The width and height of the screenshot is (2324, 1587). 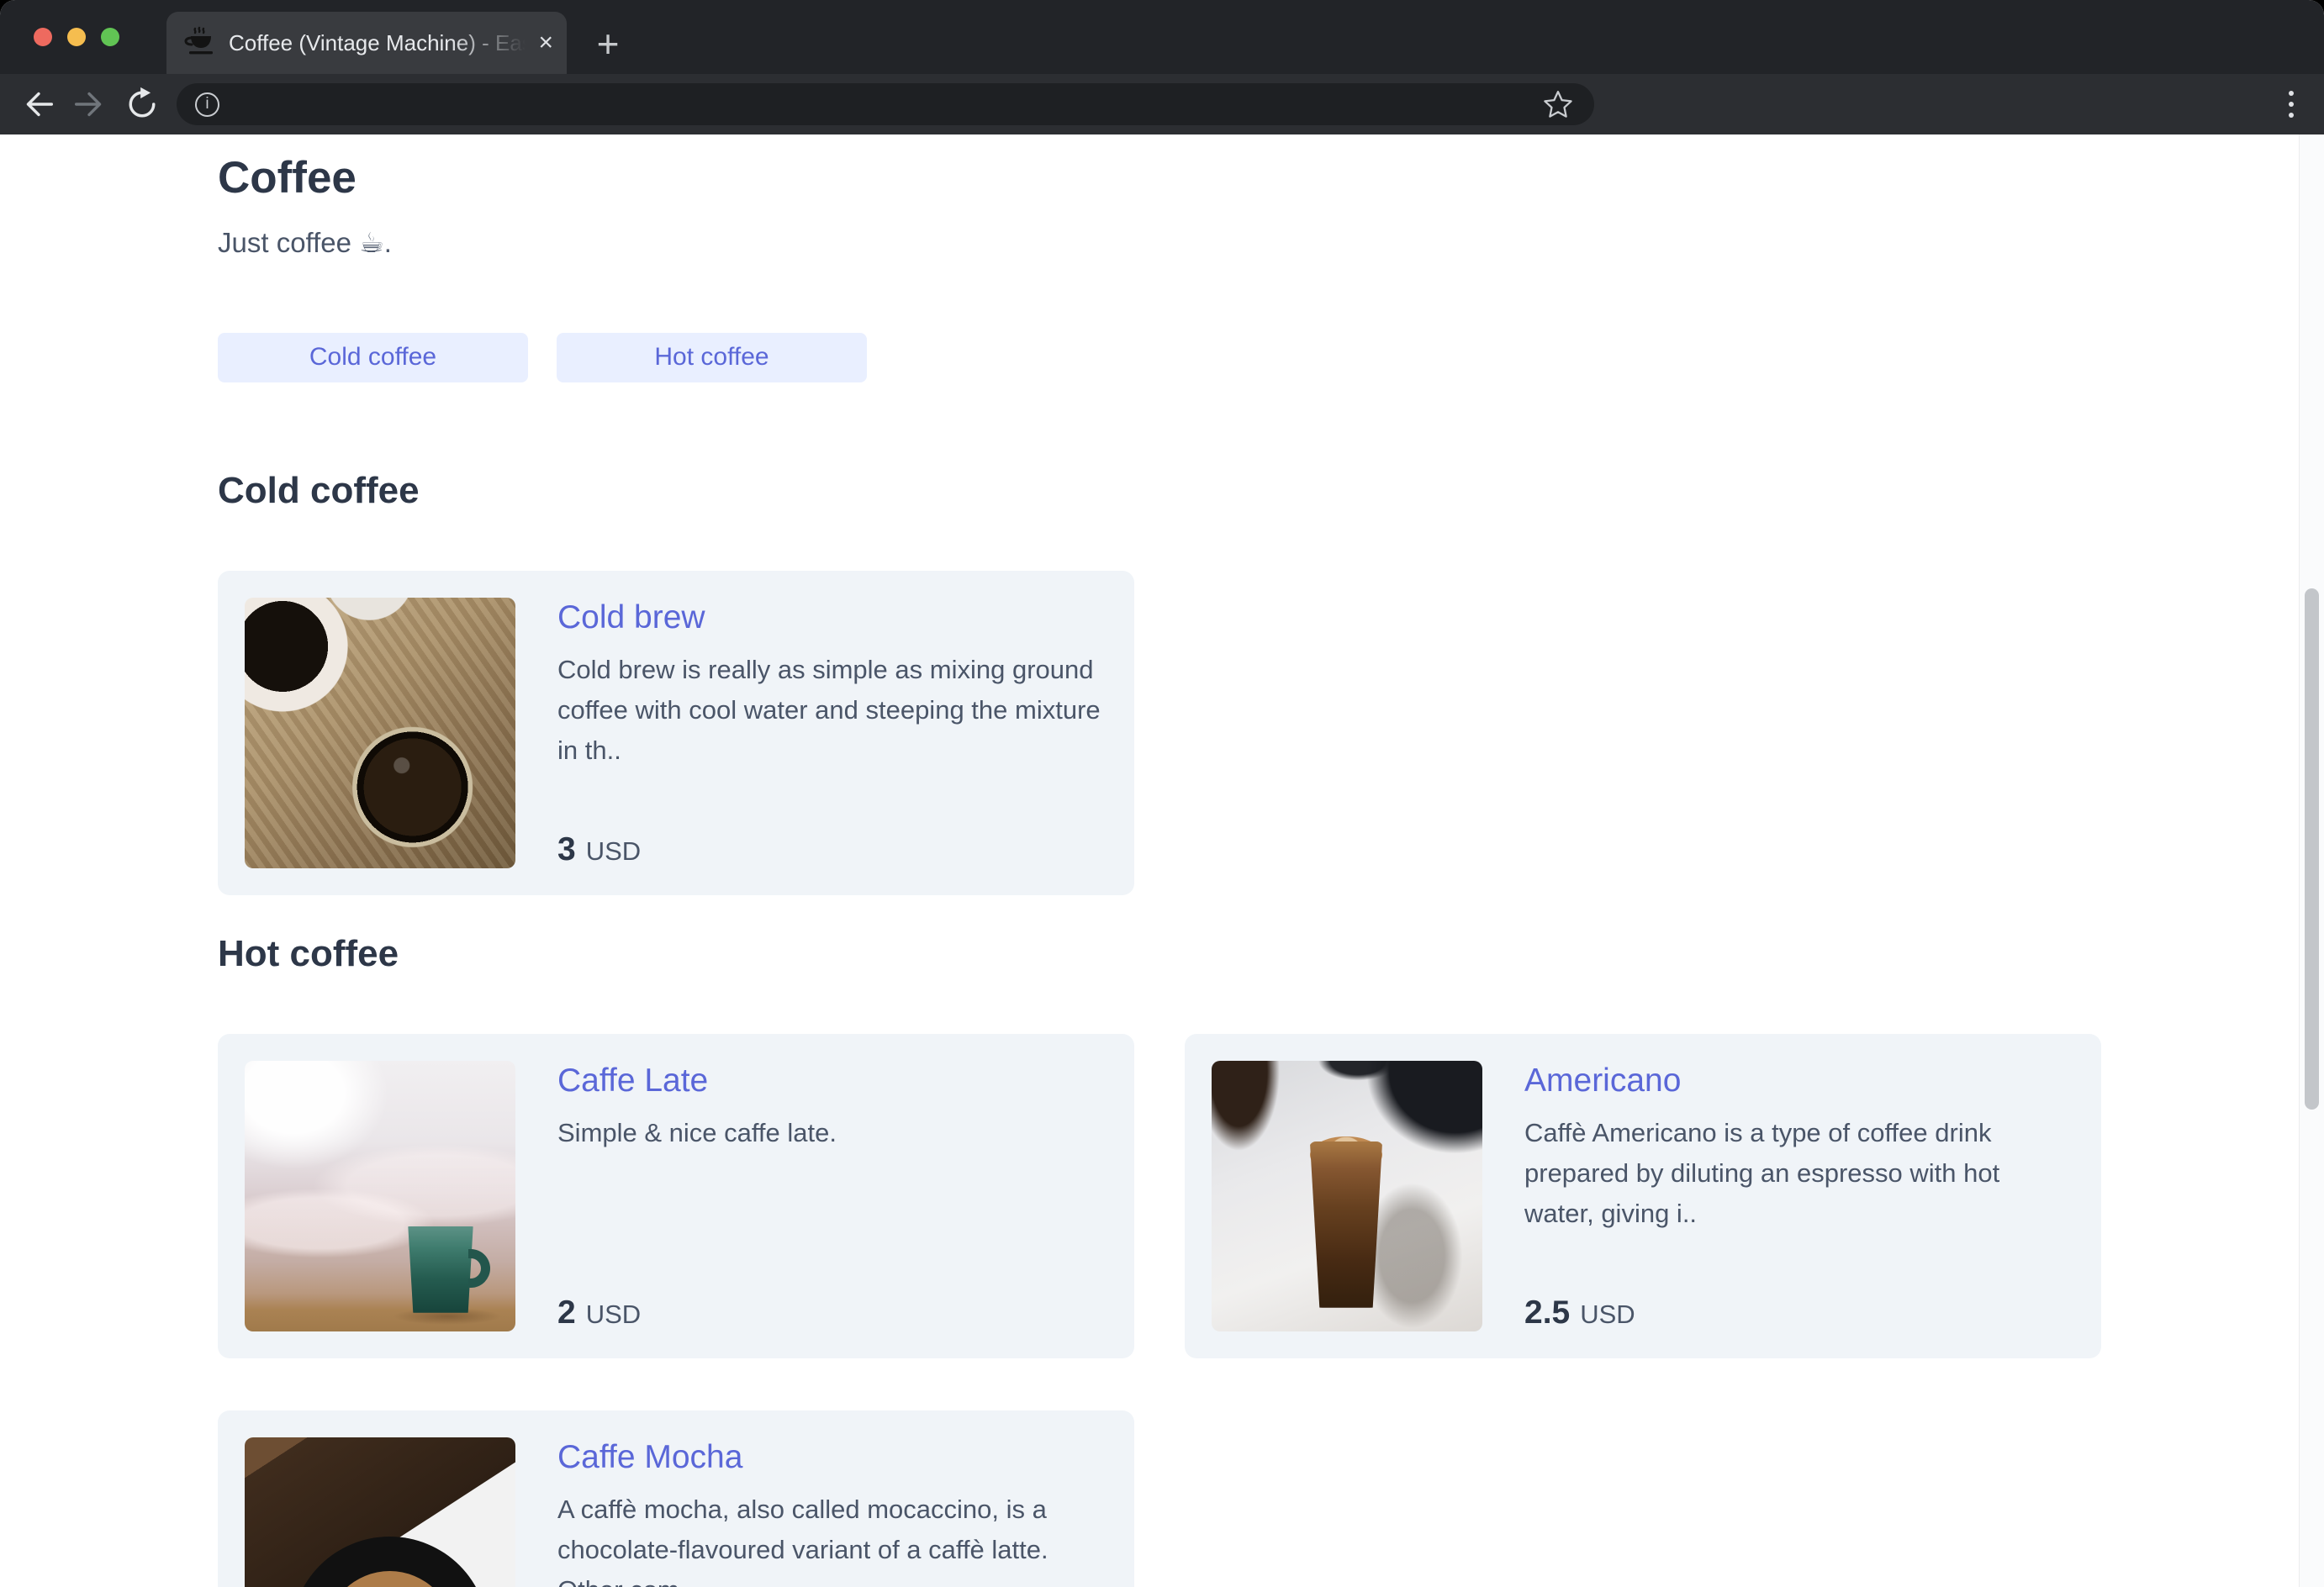 I want to click on photo-mug-shape, so click(x=441, y=1269).